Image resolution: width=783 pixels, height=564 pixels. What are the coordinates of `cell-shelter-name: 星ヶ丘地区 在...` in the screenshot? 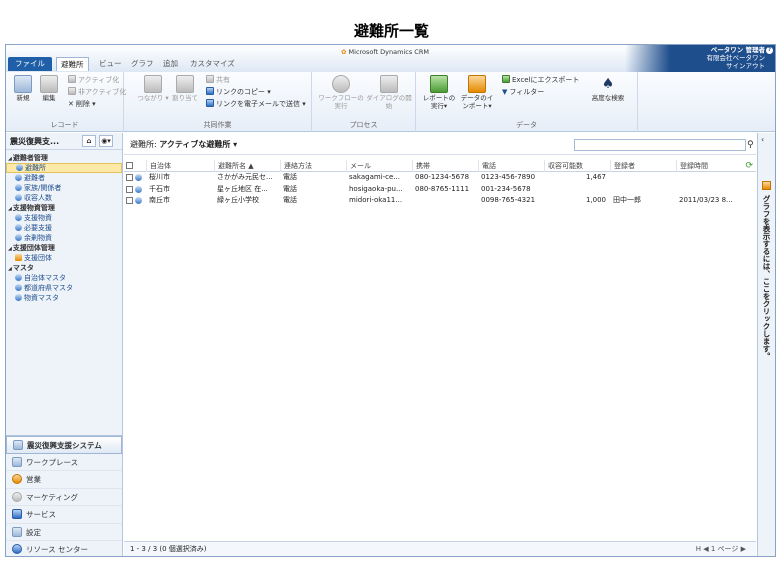 It's located at (247, 190).